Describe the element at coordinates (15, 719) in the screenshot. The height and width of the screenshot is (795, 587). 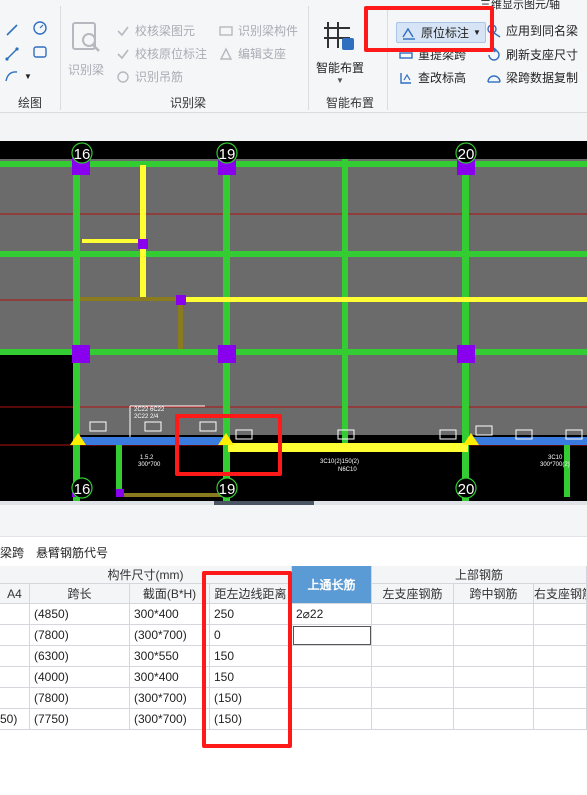
I see `cell-a4: 50)` at that location.